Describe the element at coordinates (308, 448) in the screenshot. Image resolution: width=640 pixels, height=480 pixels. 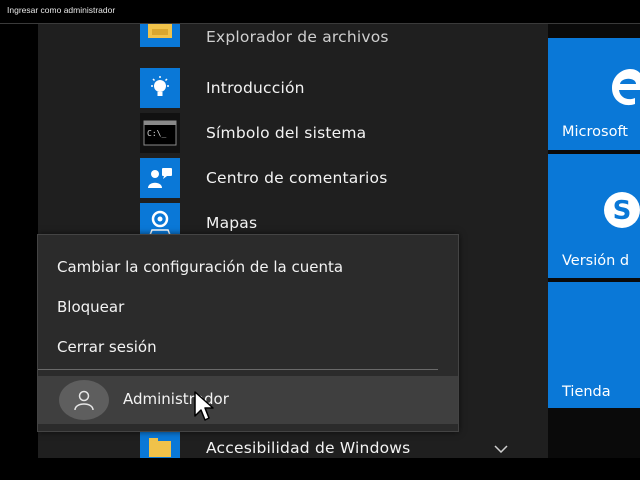
I see `app-label: Accesibilidad de Windows` at that location.